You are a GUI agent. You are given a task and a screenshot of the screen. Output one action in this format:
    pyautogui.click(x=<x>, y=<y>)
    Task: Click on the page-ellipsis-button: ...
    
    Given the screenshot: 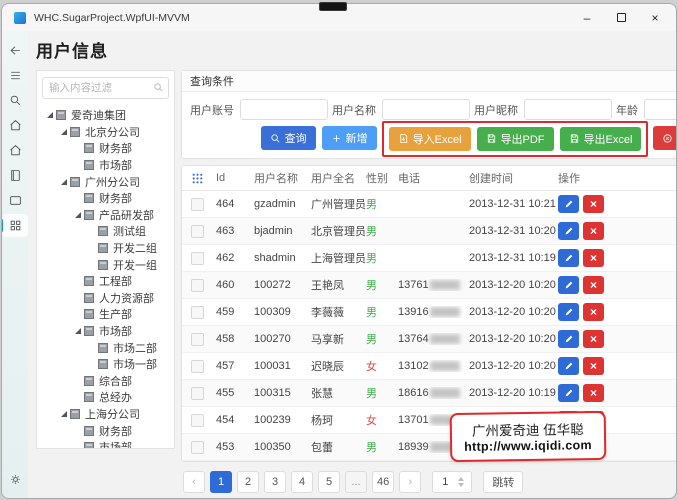 What is the action you would take?
    pyautogui.click(x=356, y=482)
    